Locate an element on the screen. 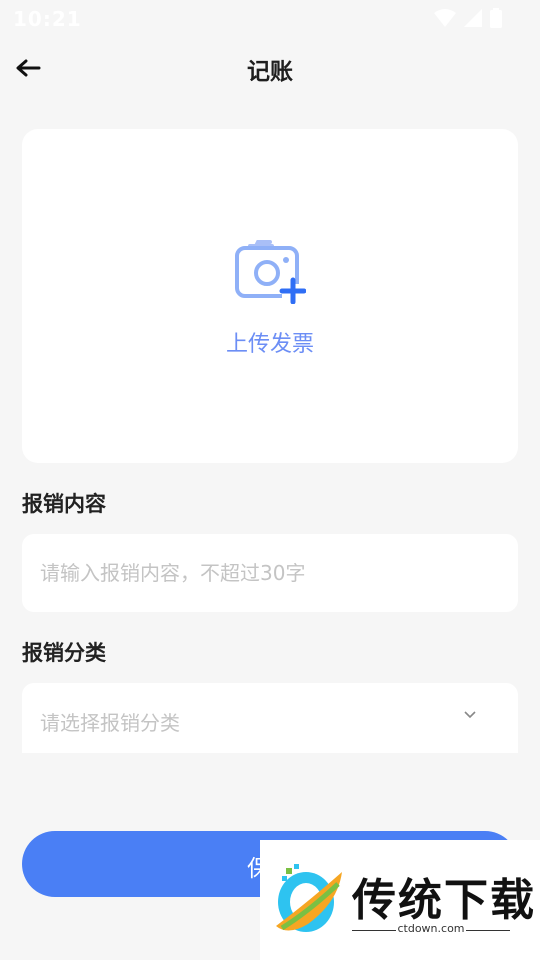  category-section-label: 报销分类 is located at coordinates (64, 653).